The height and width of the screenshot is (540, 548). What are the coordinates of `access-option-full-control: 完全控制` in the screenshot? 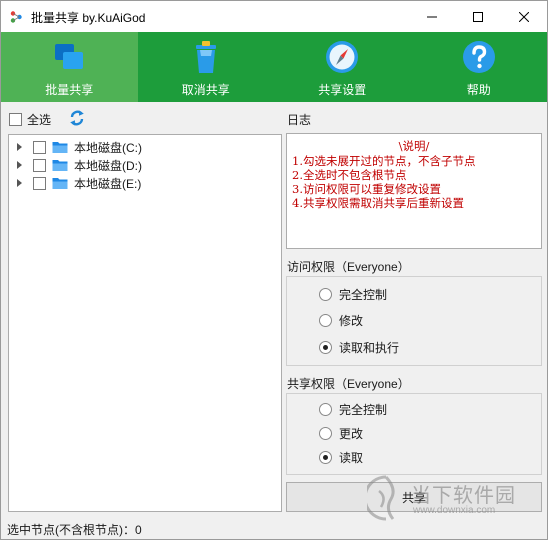 It's located at (353, 294).